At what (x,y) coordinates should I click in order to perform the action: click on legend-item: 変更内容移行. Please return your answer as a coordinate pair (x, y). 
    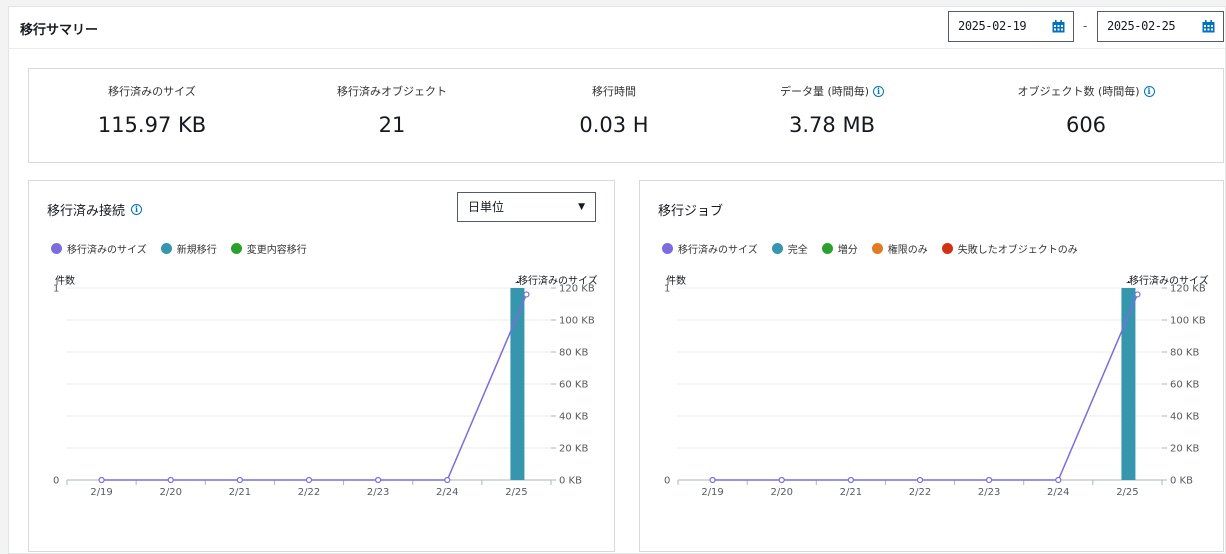
    Looking at the image, I should click on (268, 248).